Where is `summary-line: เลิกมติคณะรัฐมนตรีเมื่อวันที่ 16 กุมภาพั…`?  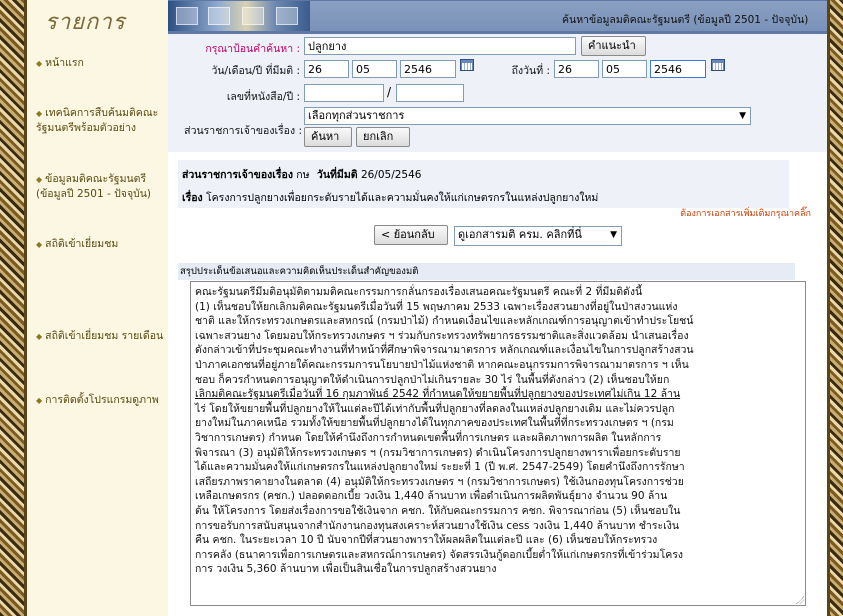 summary-line: เลิกมติคณะรัฐมนตรีเมื่อวันที่ 16 กุมภาพั… is located at coordinates (438, 394).